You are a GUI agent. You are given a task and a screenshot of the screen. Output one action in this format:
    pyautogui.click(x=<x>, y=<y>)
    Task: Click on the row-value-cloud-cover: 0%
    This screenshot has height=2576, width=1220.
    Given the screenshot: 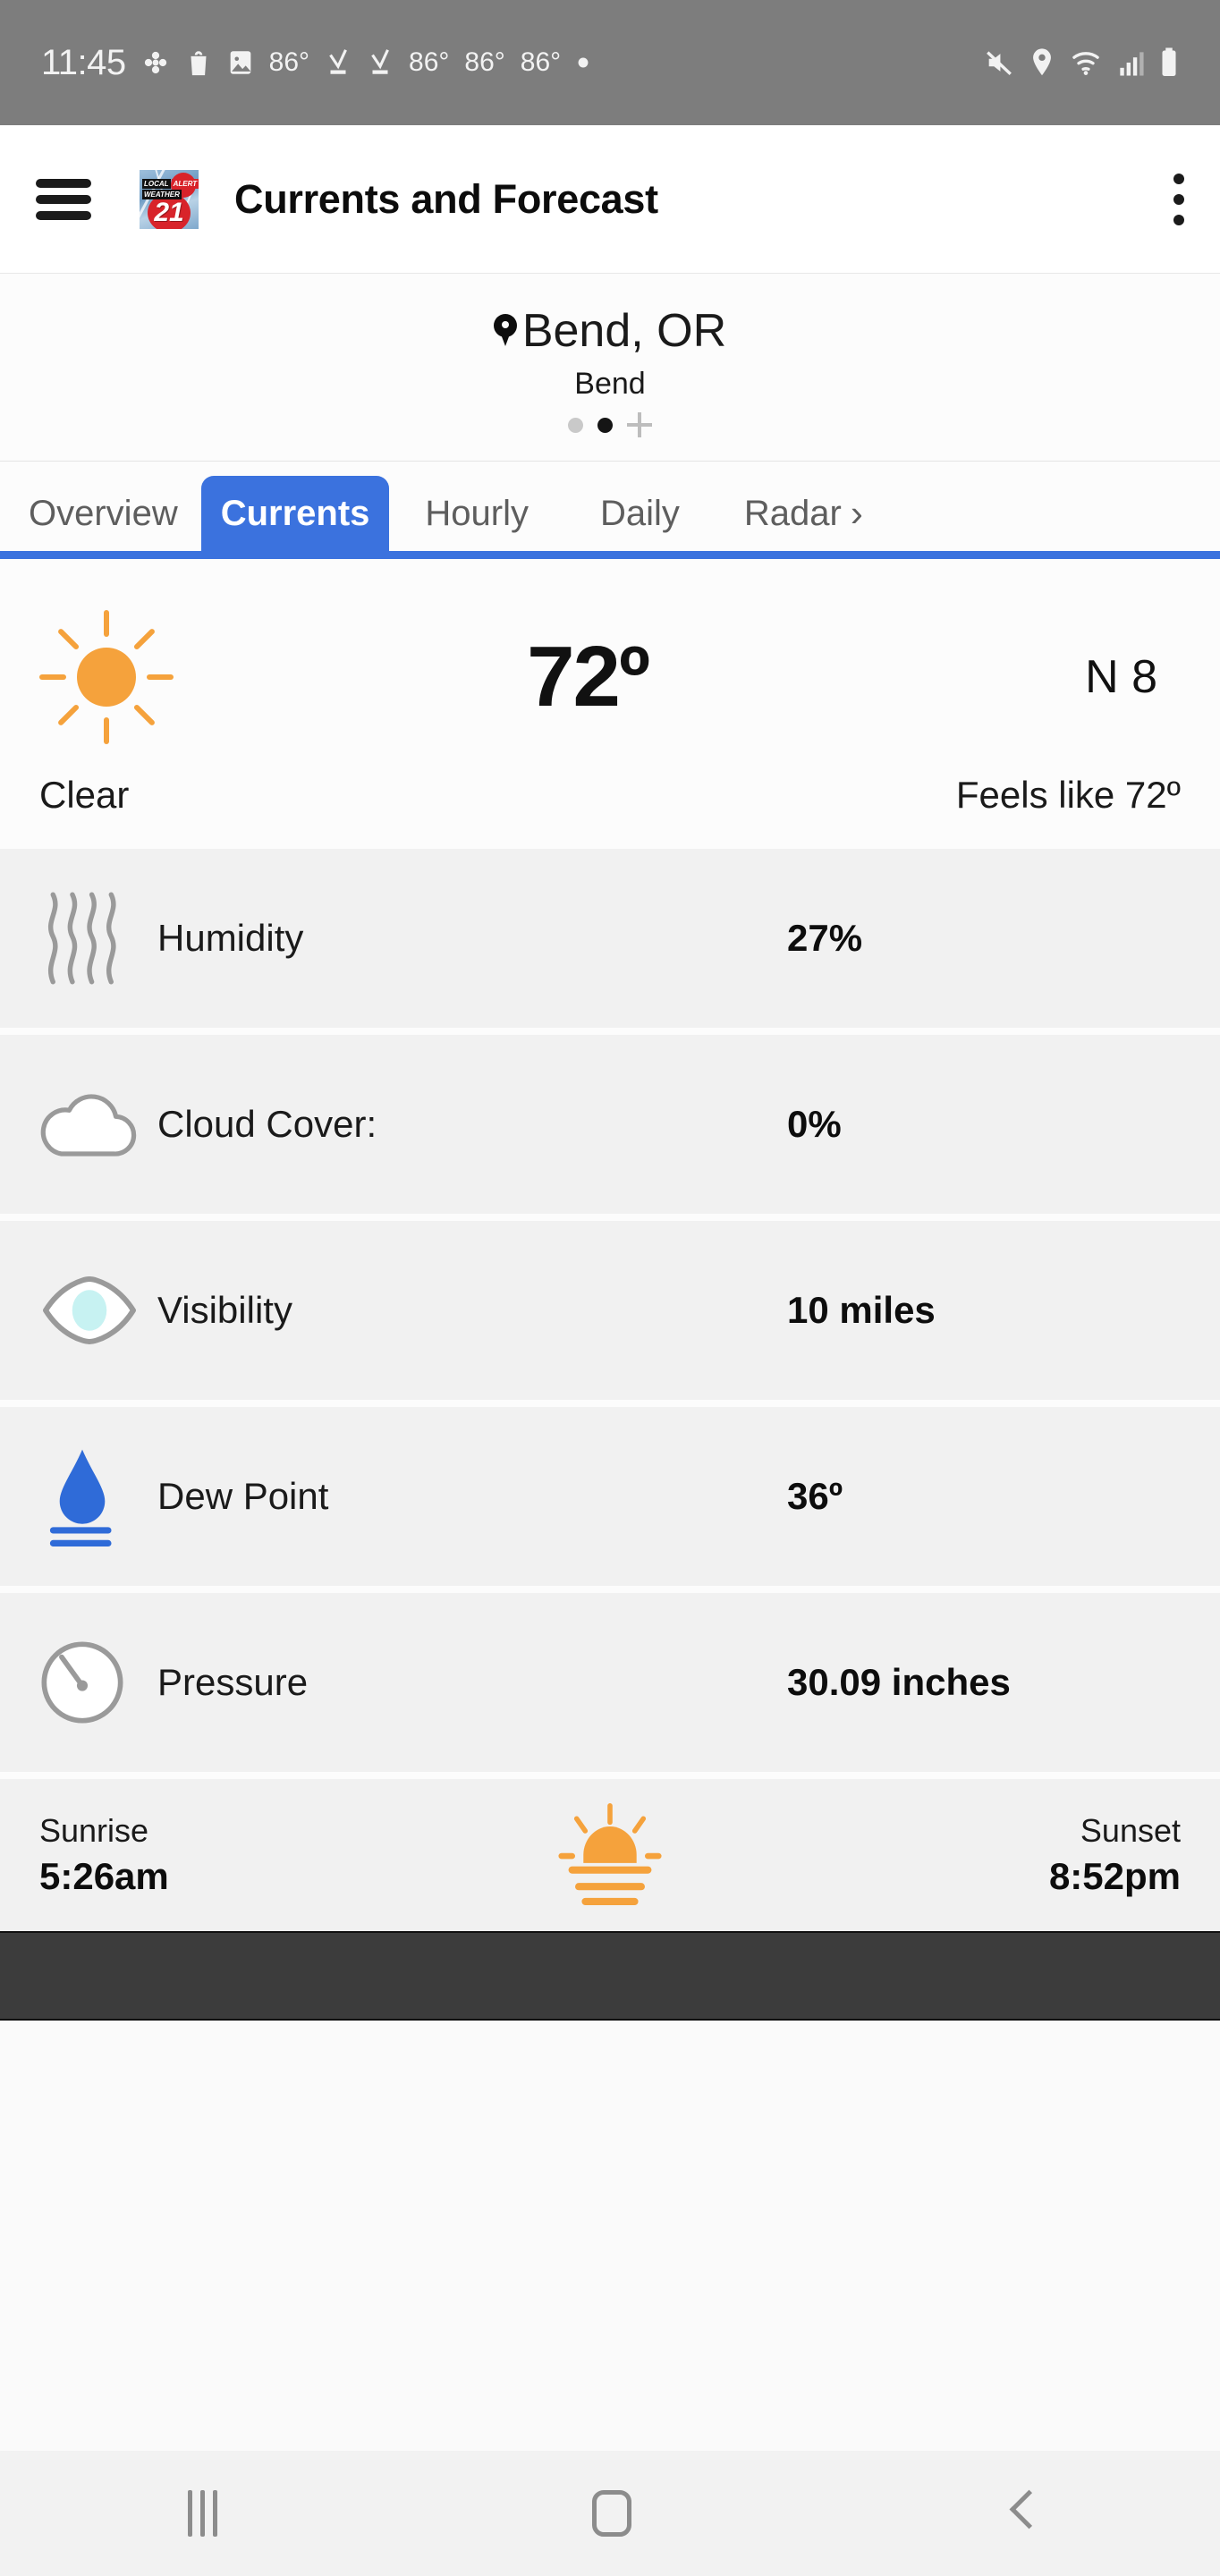 What is the action you would take?
    pyautogui.click(x=815, y=1124)
    